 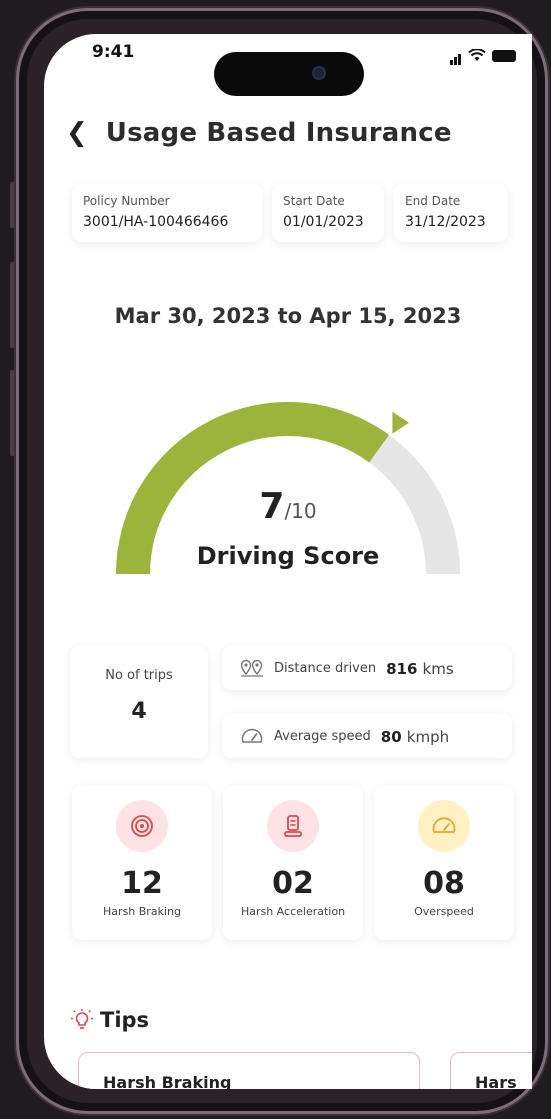 I want to click on event-label: Harsh Acceleration, so click(x=293, y=911).